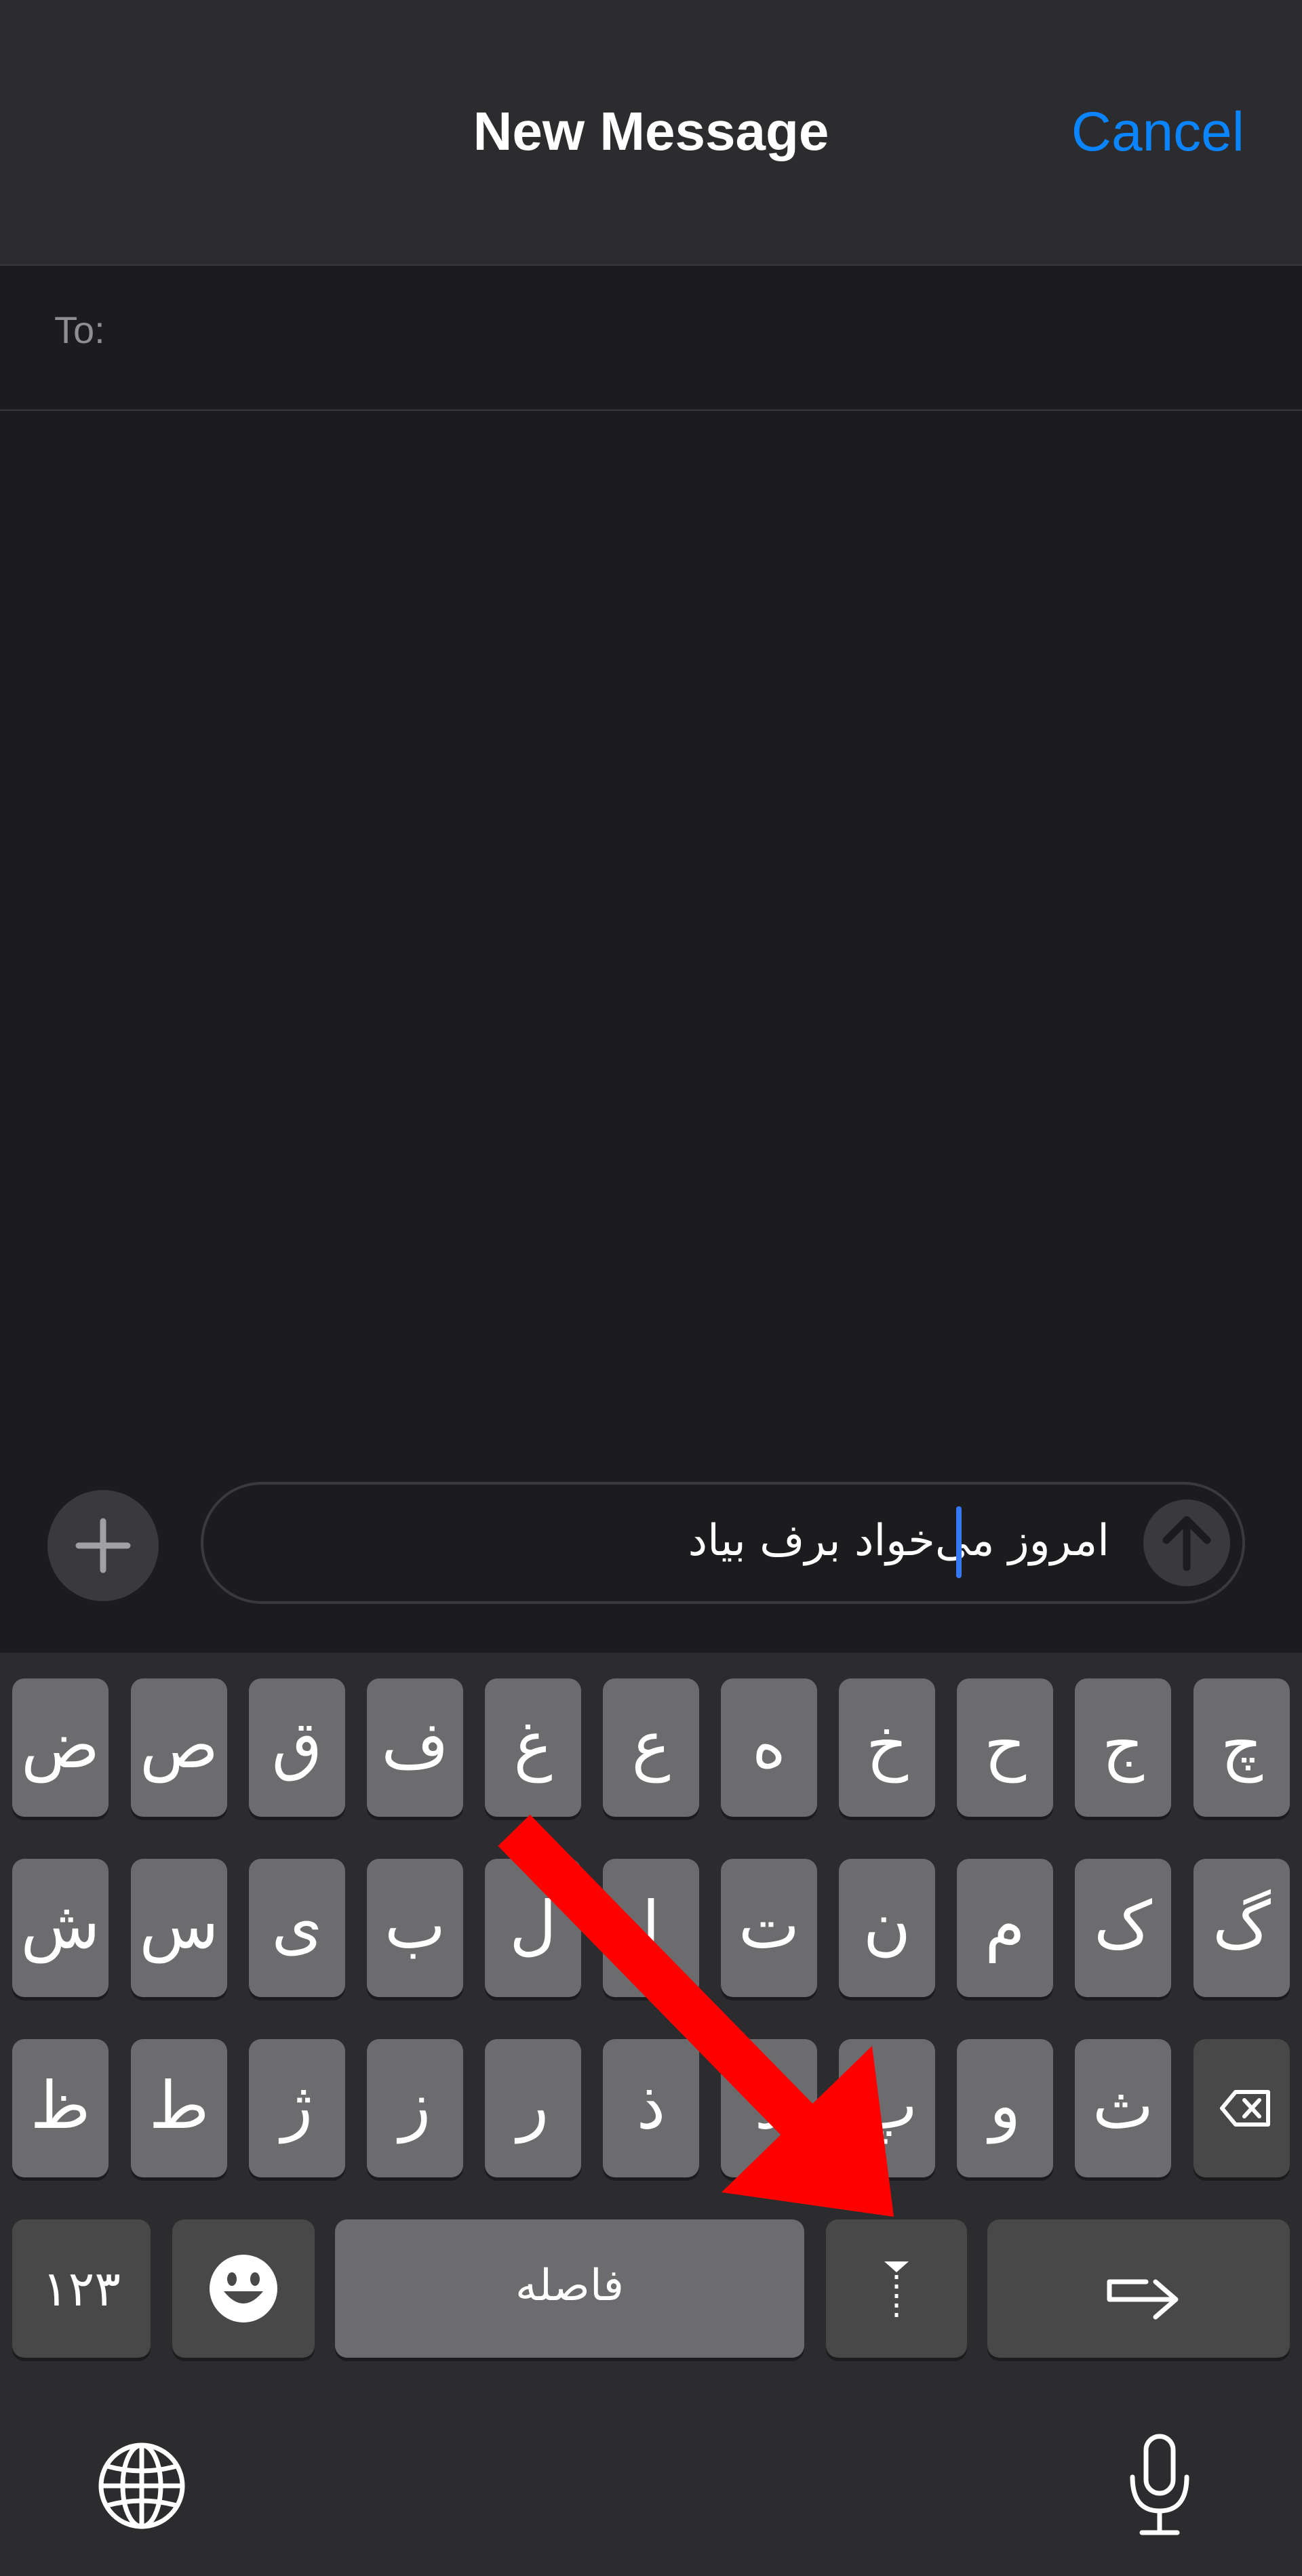  Describe the element at coordinates (1005, 1747) in the screenshot. I see `key-he-jimi: ح` at that location.